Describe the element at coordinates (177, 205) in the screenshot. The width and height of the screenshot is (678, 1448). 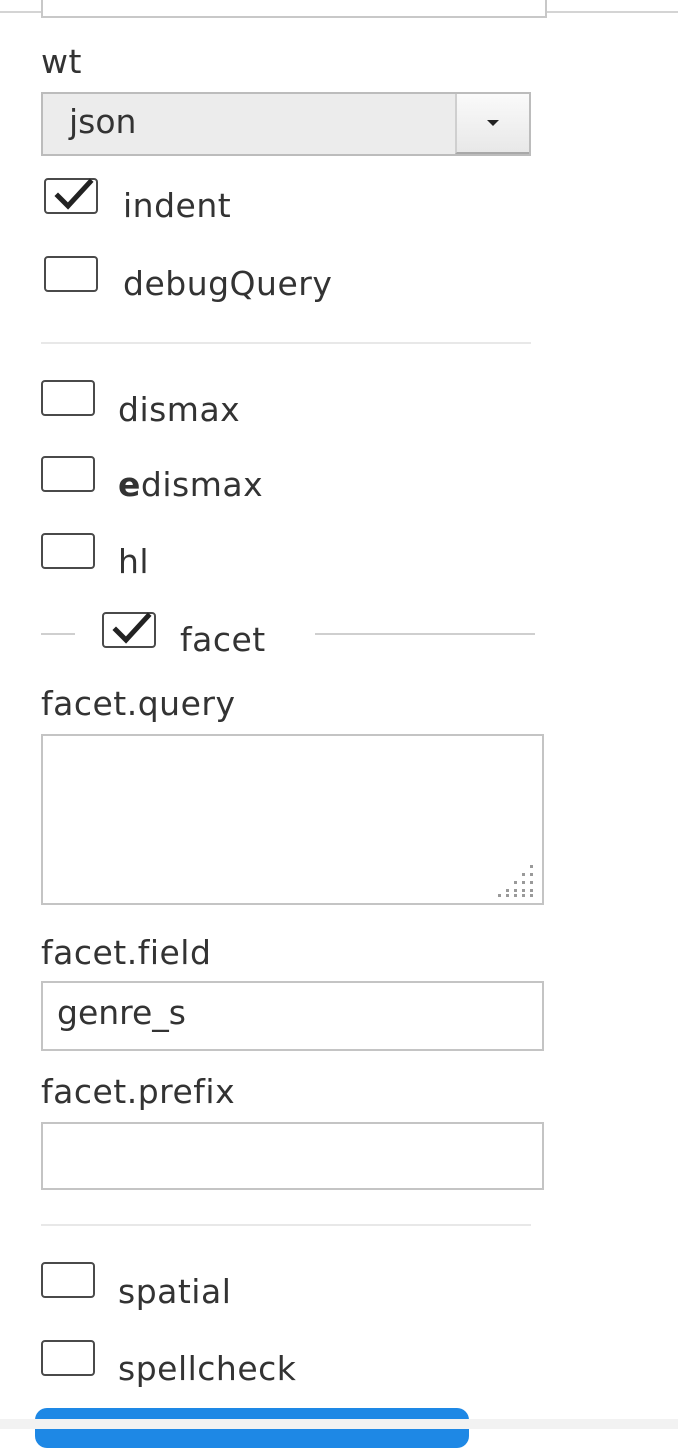
I see `indent-label: indent` at that location.